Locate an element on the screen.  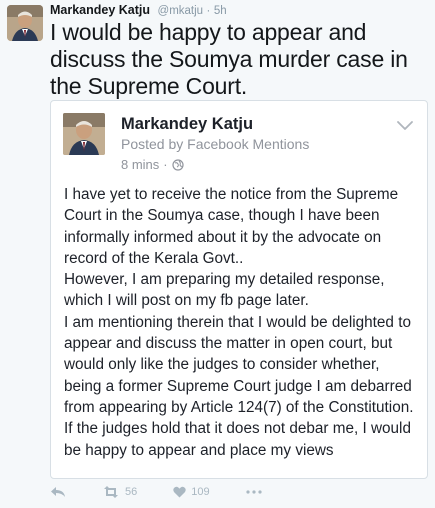
embed-avatar-photo is located at coordinates (84, 134).